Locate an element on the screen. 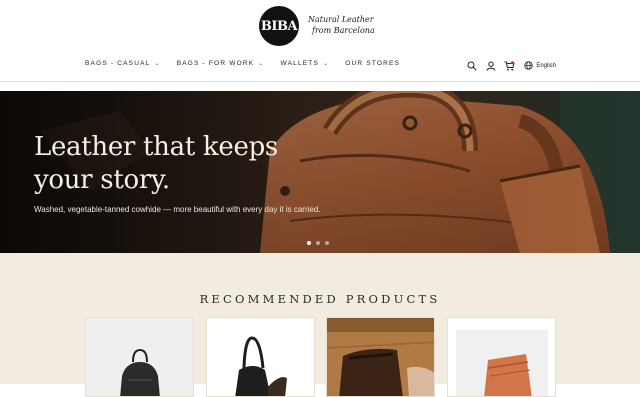 The width and height of the screenshot is (640, 397). nav-item-wallets: WALLETS ⌄ is located at coordinates (305, 63).